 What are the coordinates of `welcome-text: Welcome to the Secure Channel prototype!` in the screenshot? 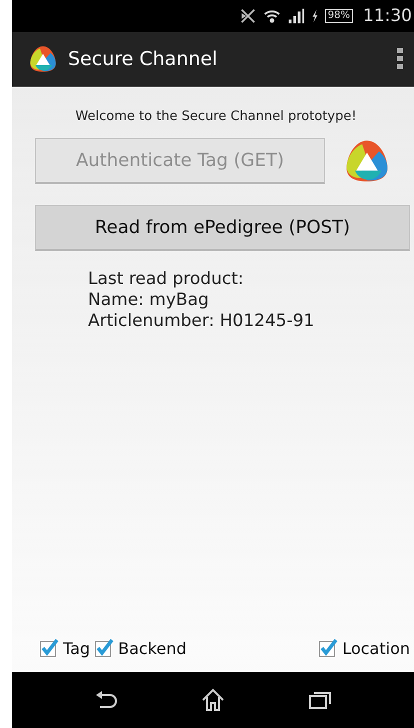 It's located at (216, 116).